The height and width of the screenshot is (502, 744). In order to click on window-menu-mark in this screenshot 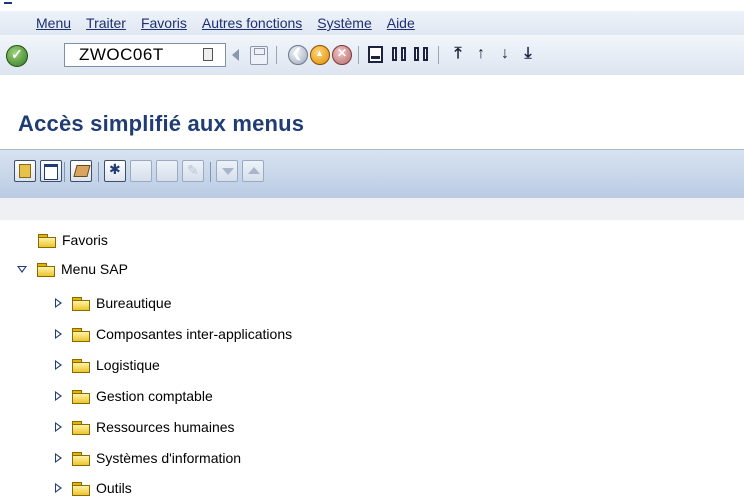, I will do `click(8, 3)`.